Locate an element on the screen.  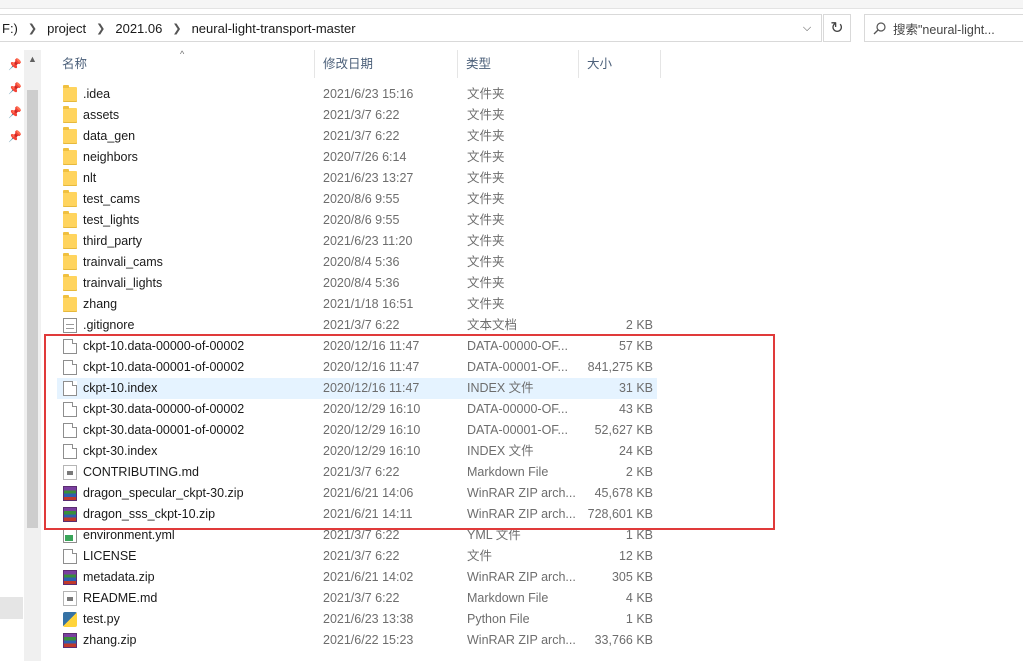
column-type: 类型 is located at coordinates (518, 64).